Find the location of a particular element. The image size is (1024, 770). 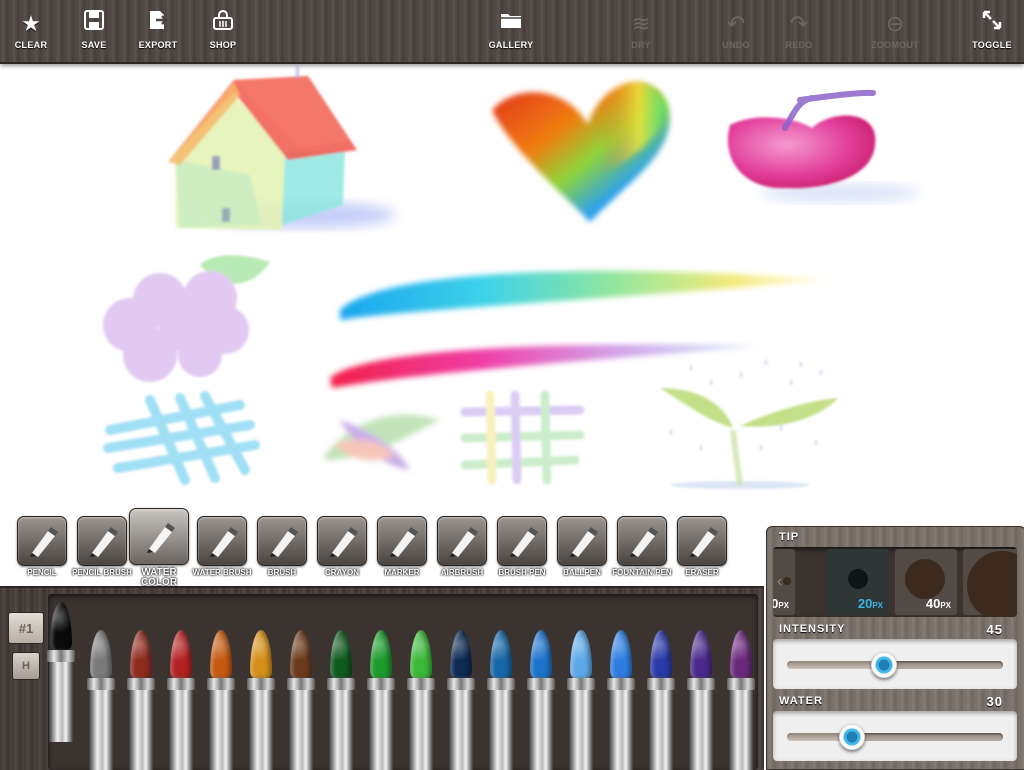

tool-water-brush: WATER BRUSH is located at coordinates (222, 552).